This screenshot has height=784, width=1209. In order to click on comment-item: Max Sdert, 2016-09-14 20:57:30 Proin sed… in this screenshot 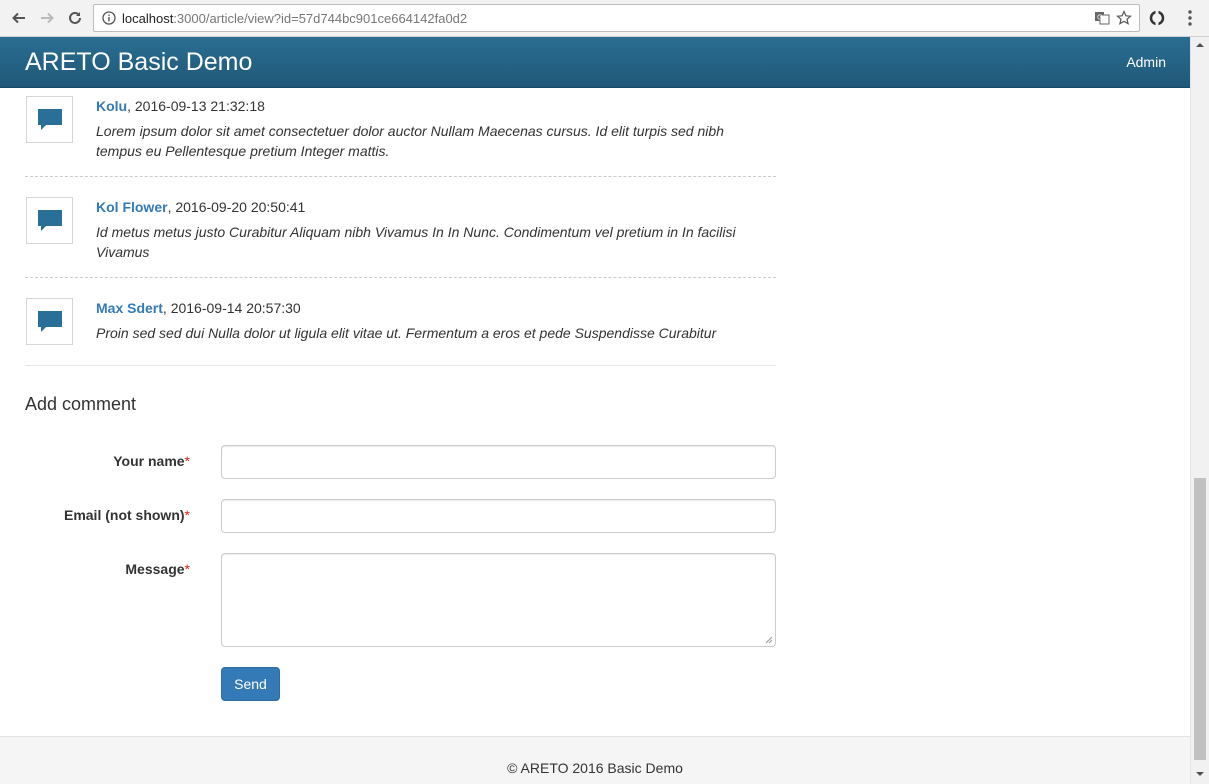, I will do `click(400, 322)`.